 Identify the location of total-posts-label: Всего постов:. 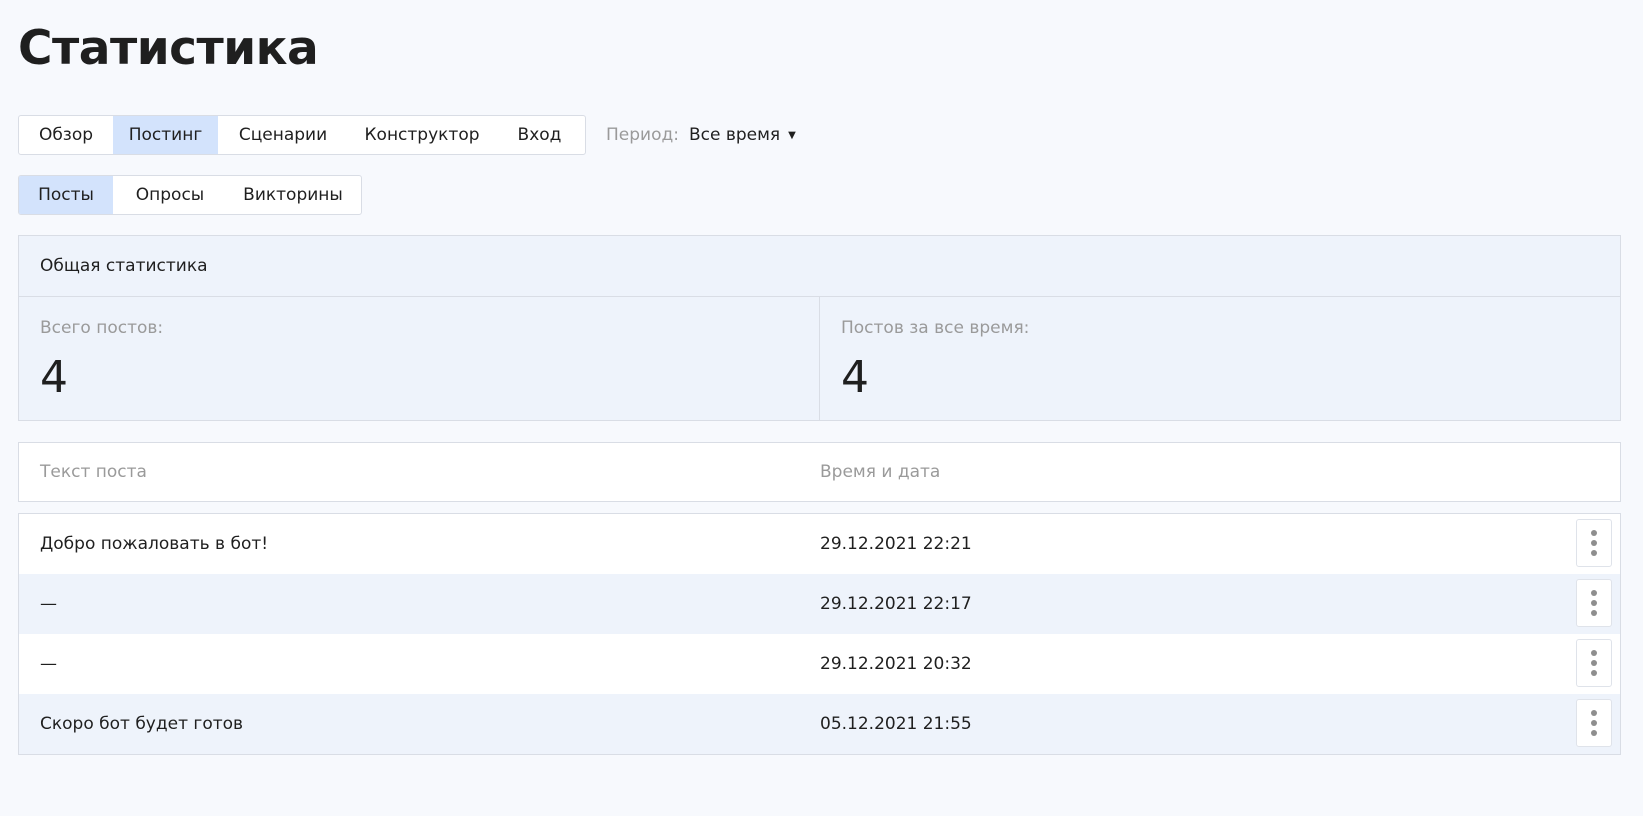
(102, 328).